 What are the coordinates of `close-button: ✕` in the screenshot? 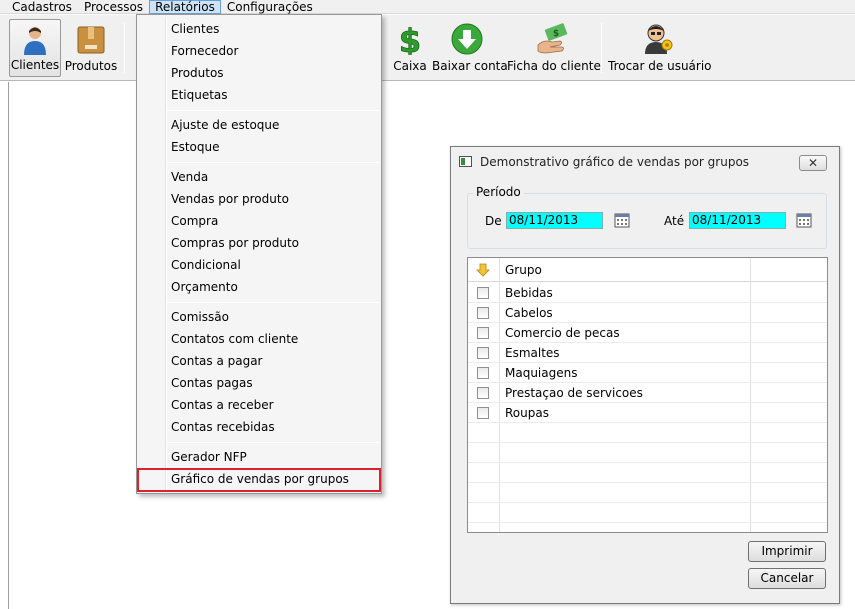 It's located at (813, 163).